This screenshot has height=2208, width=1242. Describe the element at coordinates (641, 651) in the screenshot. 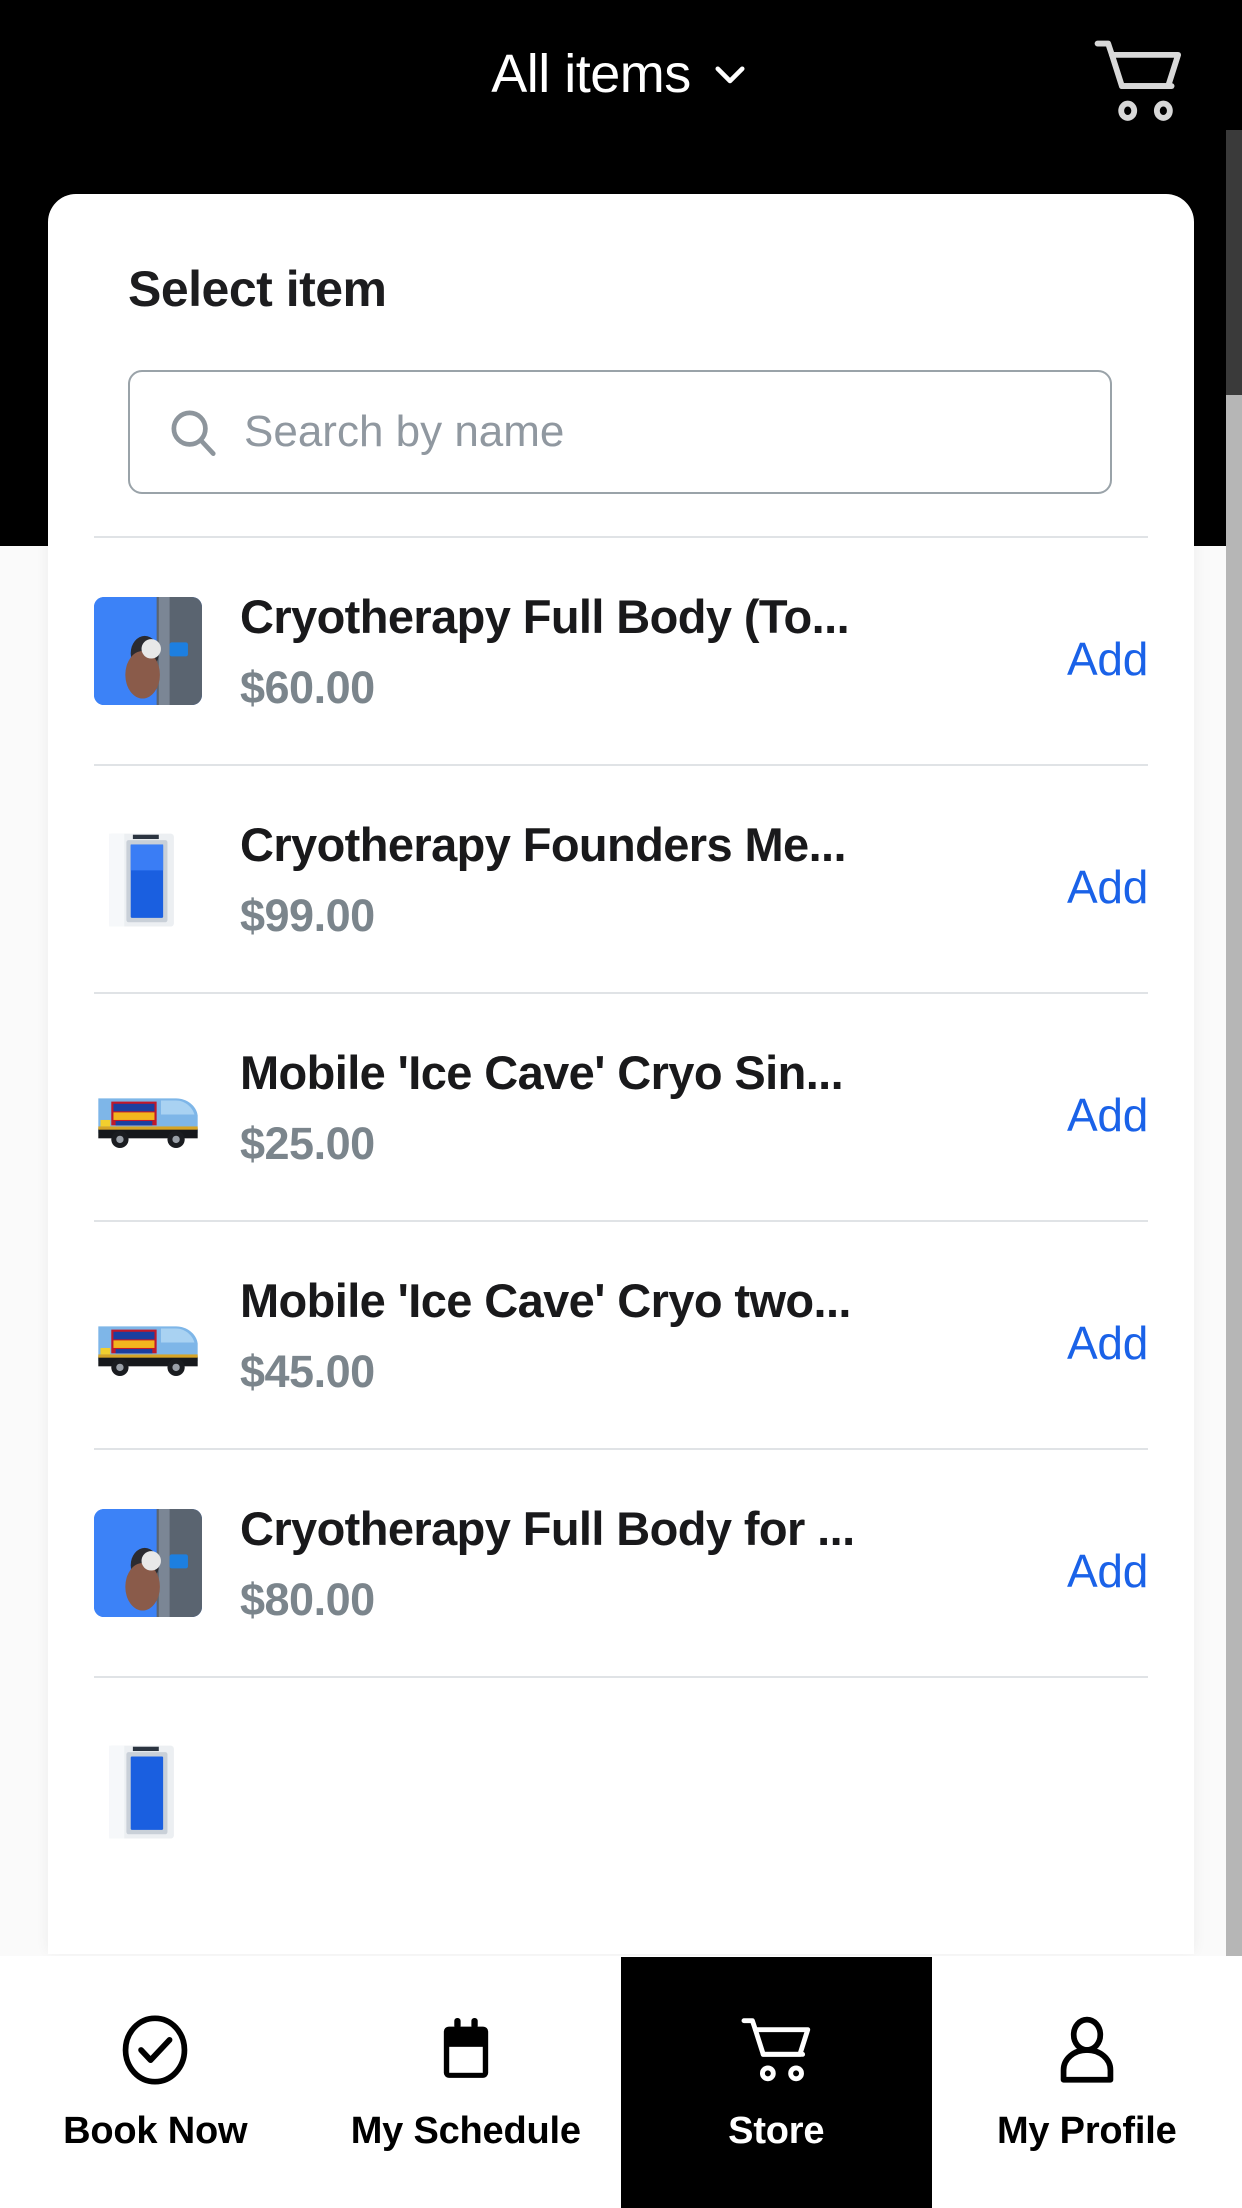

I see `item-text: Cryotherapy Full Body (To... $60.00` at that location.